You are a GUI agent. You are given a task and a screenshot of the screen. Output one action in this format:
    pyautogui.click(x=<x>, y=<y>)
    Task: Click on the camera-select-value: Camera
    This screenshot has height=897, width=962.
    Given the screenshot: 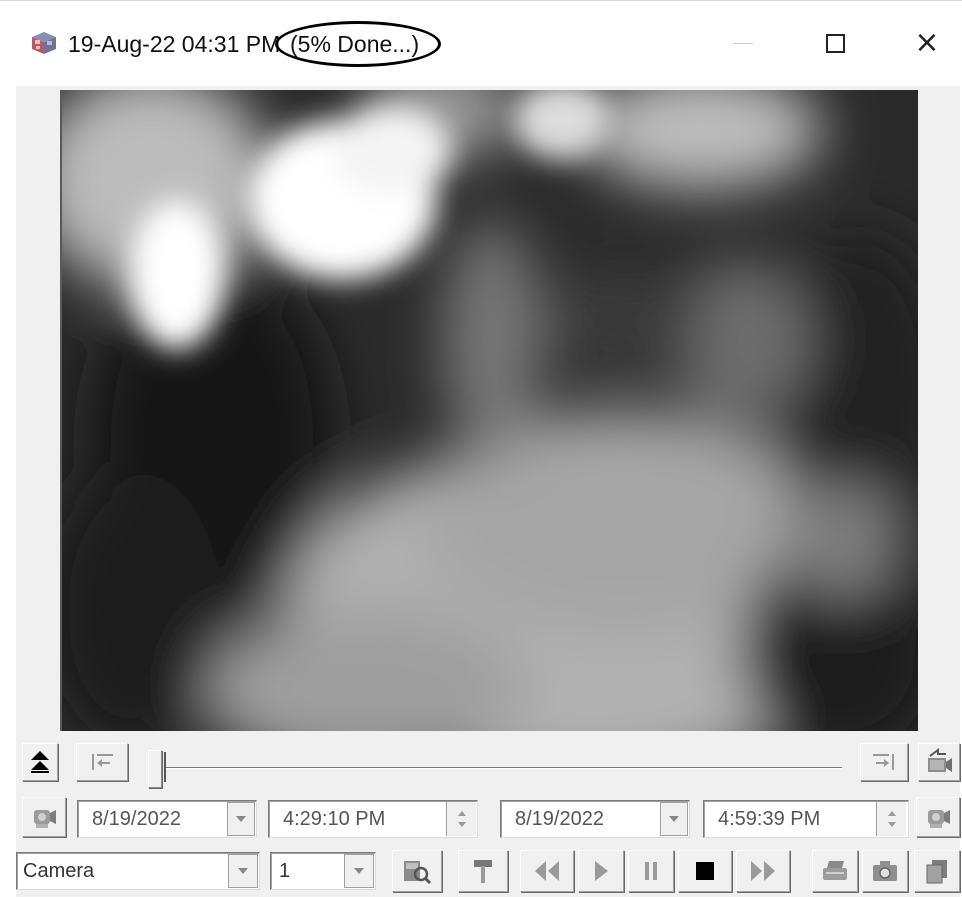 What is the action you would take?
    pyautogui.click(x=59, y=871)
    